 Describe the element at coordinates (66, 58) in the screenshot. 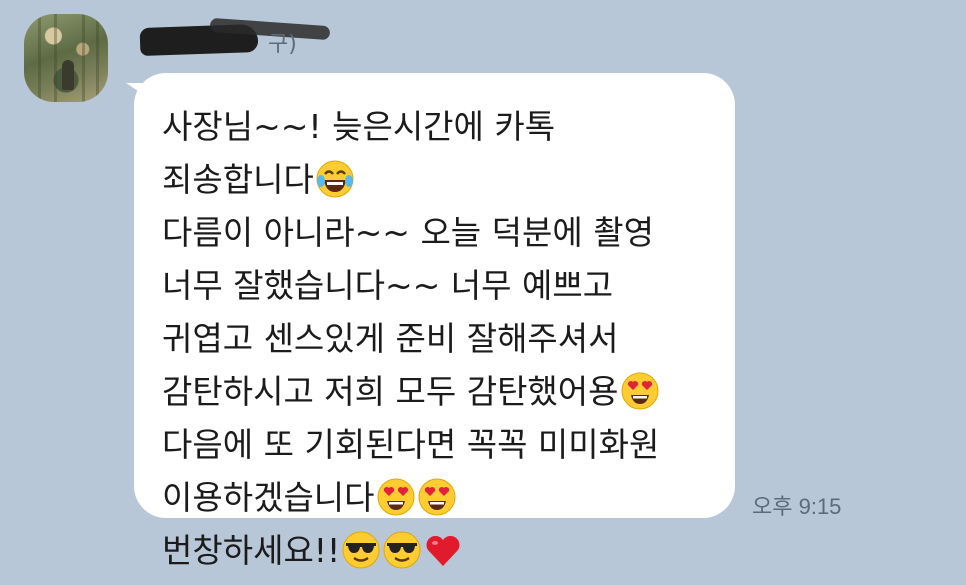

I see `sender-avatar` at that location.